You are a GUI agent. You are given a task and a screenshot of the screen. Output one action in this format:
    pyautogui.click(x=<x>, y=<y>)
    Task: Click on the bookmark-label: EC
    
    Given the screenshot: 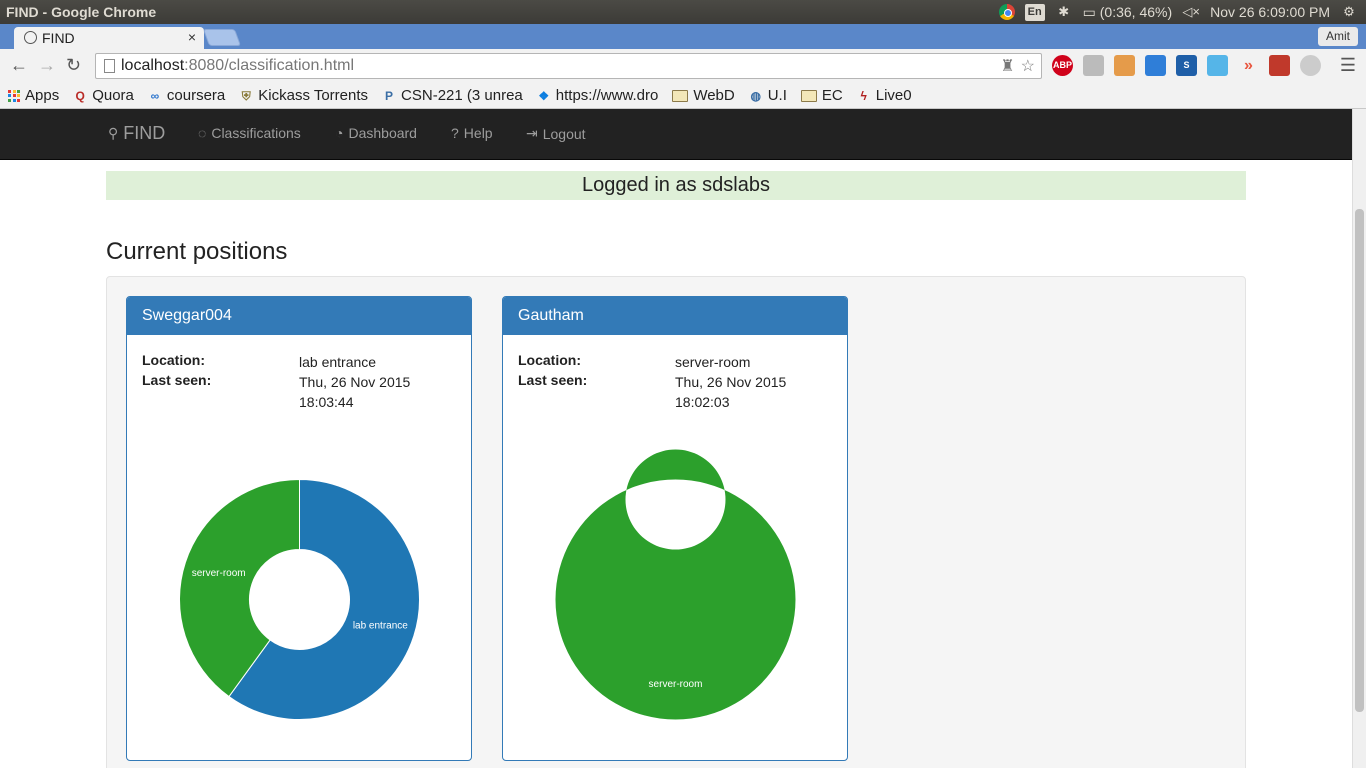 What is the action you would take?
    pyautogui.click(x=832, y=95)
    